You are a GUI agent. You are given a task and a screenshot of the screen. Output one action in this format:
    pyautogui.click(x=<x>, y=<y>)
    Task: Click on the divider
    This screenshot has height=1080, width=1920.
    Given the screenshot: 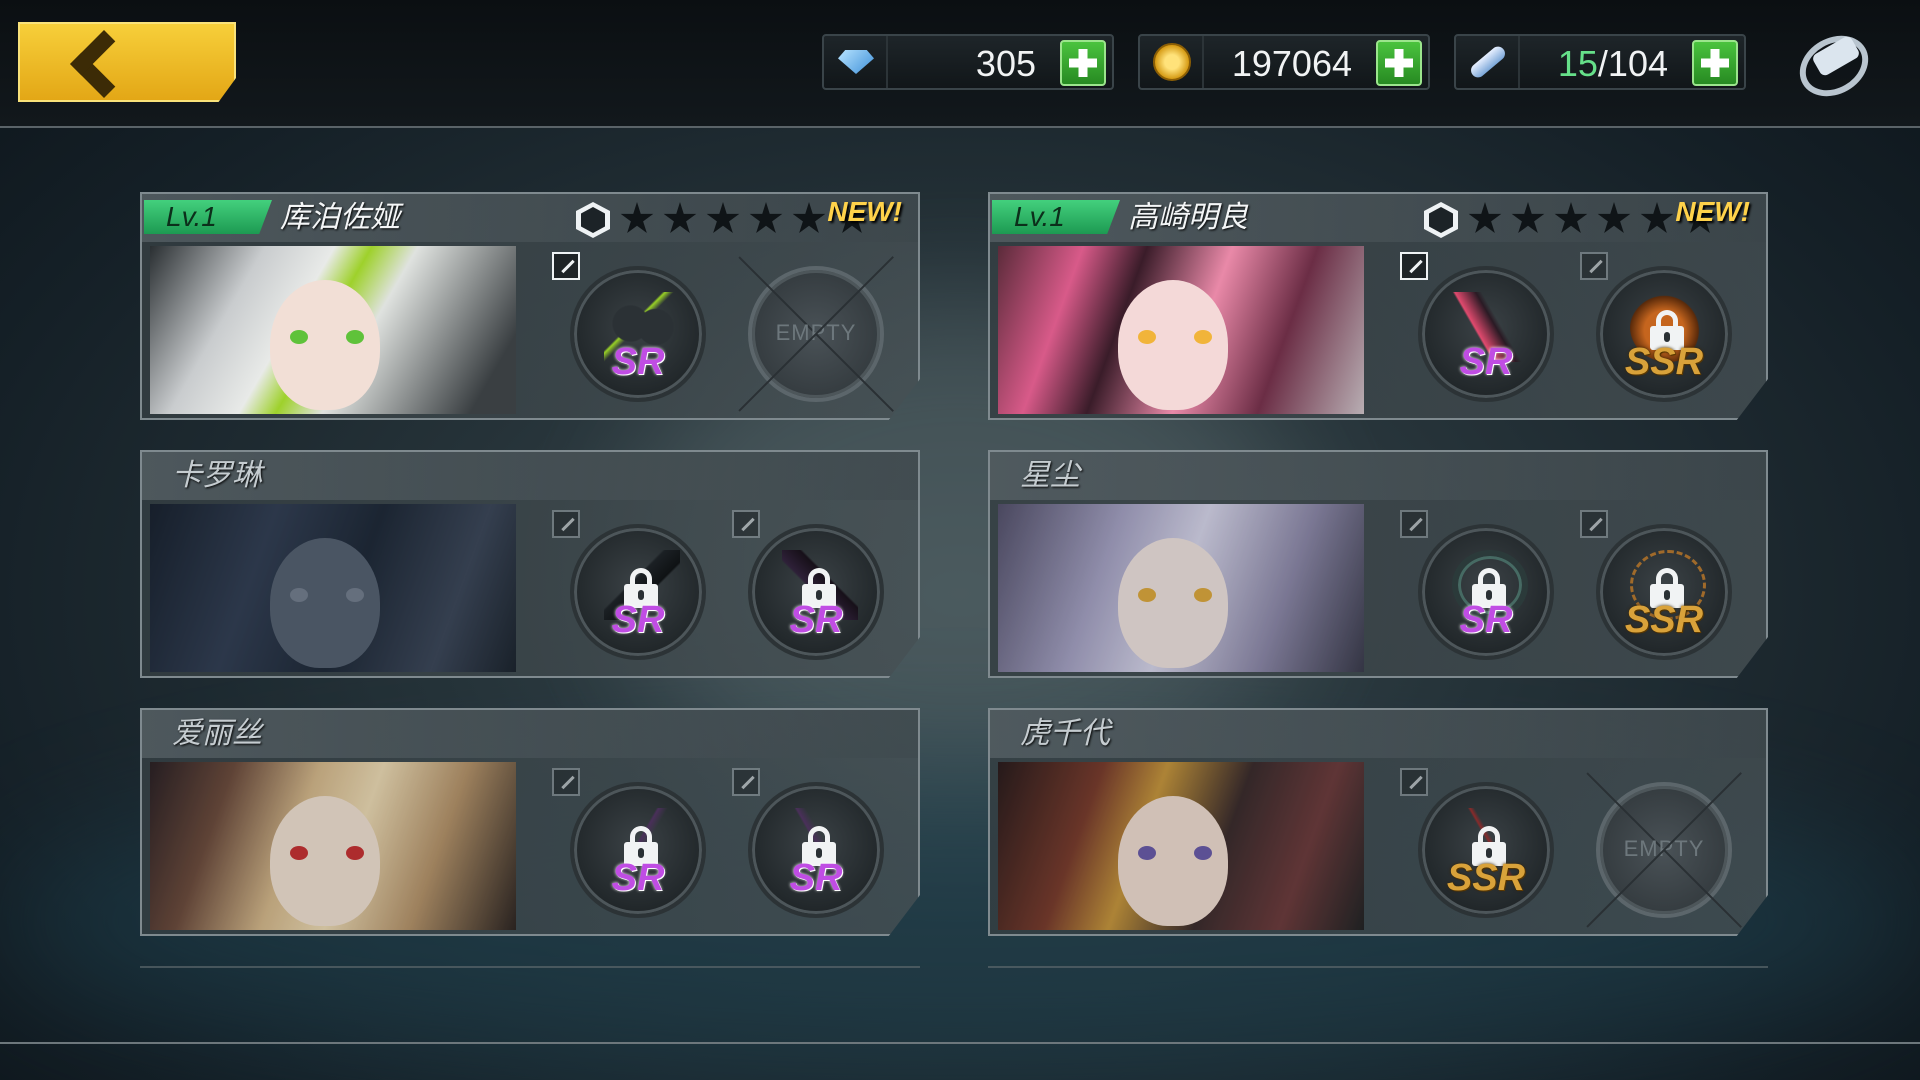 What is the action you would take?
    pyautogui.click(x=960, y=1043)
    